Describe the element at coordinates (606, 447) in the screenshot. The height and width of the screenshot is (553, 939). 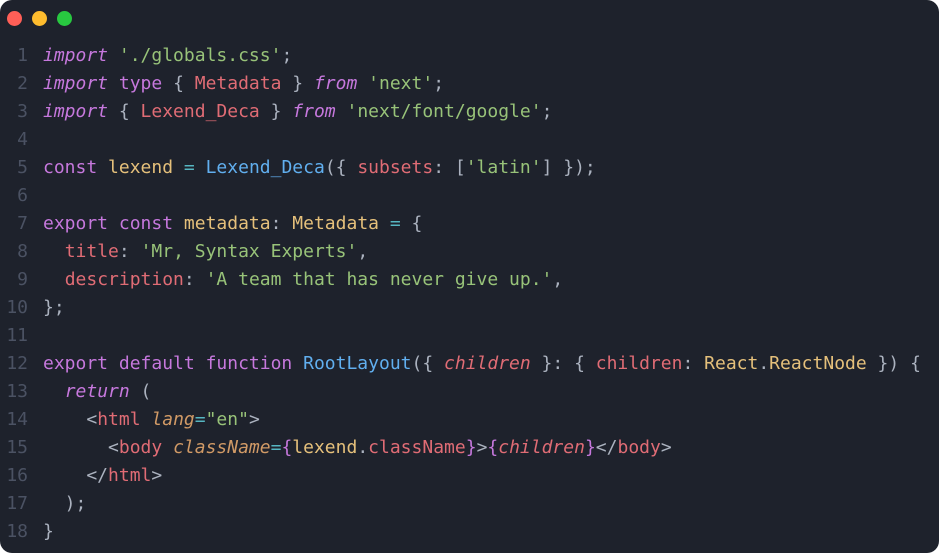
I see `code-token: </` at that location.